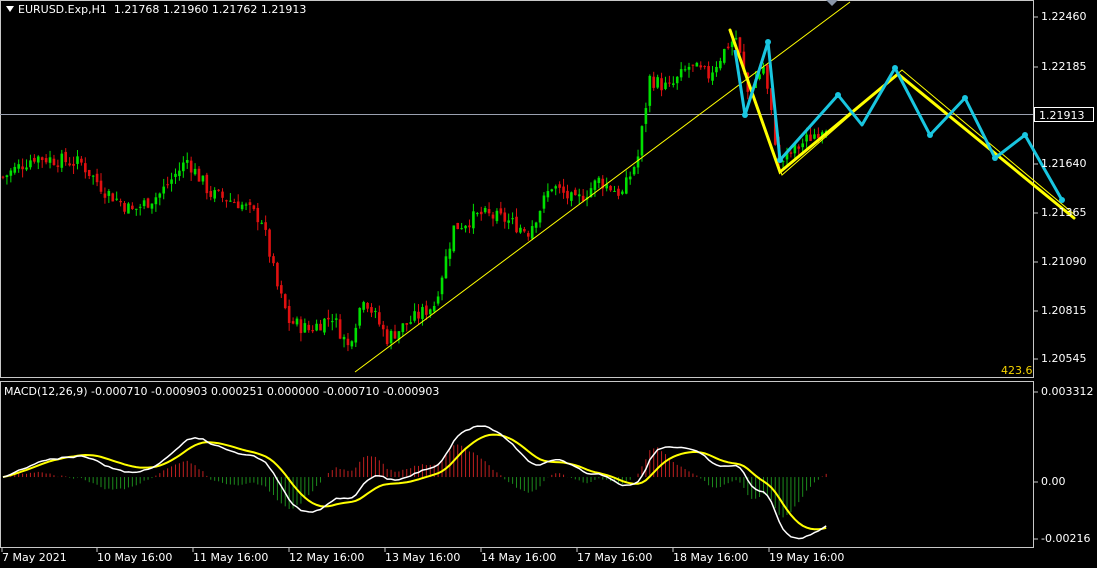  What do you see at coordinates (832, 3) in the screenshot?
I see `scroll-marker` at bounding box center [832, 3].